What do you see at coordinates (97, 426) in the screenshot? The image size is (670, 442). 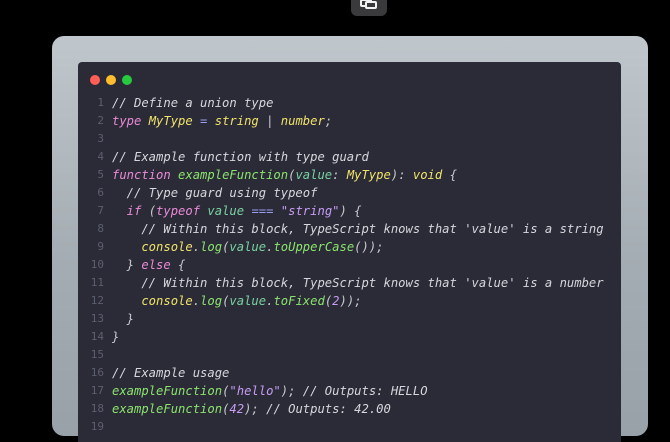 I see `line-number: 19` at bounding box center [97, 426].